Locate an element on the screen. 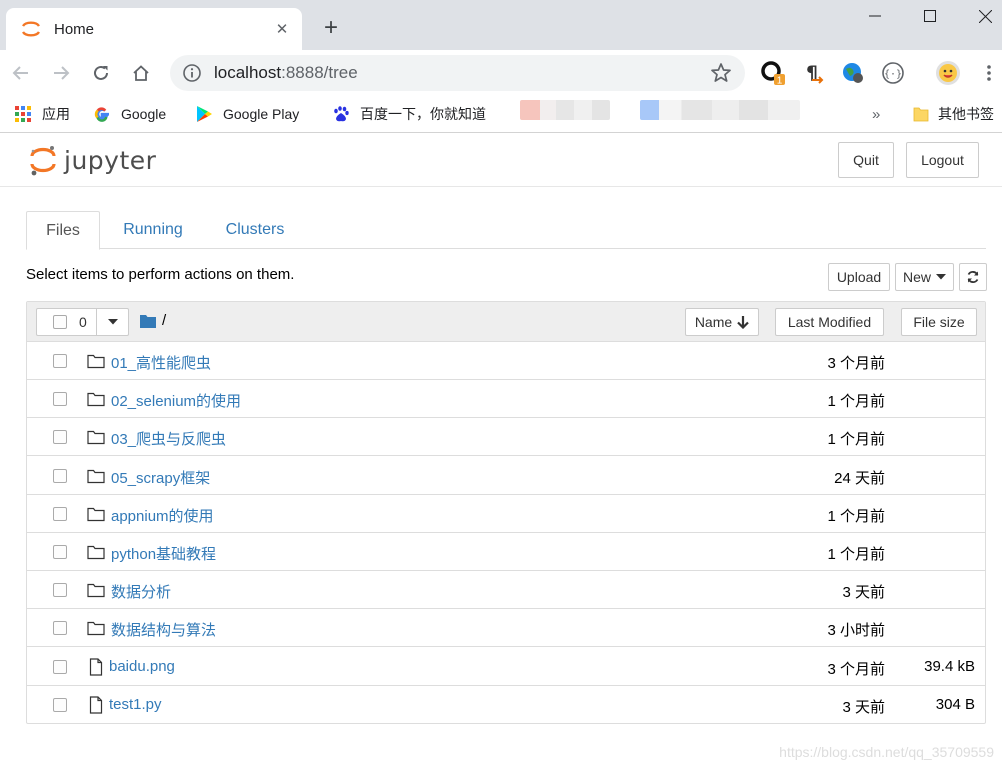 The image size is (1002, 773). row-name-link: 05_scrapy框架 is located at coordinates (160, 477).